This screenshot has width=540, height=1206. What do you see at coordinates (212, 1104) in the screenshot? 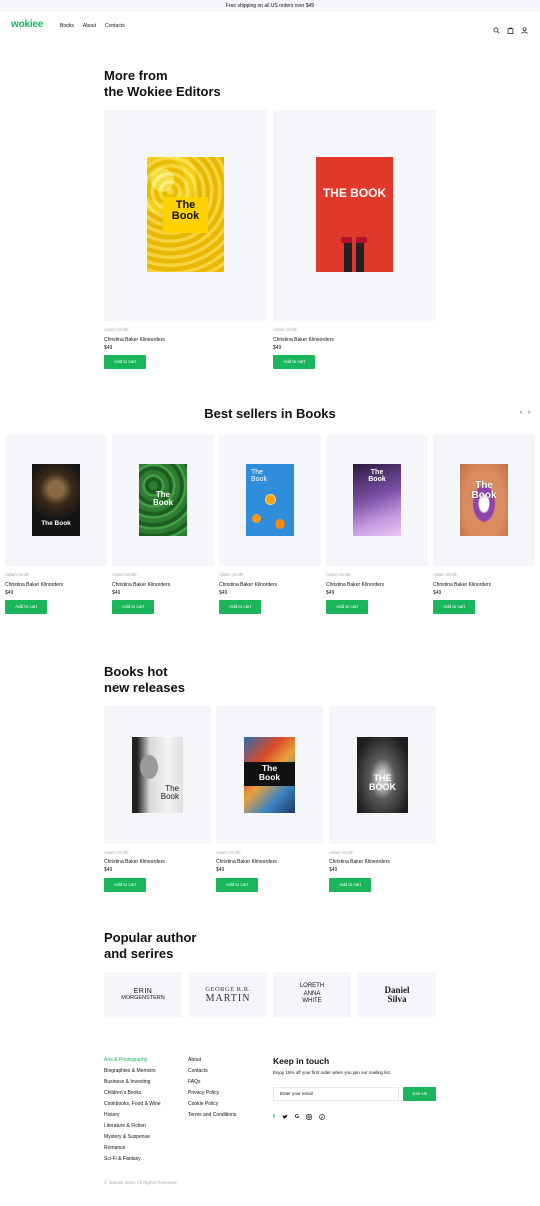
I see `footer-link: Cookie Policy` at bounding box center [212, 1104].